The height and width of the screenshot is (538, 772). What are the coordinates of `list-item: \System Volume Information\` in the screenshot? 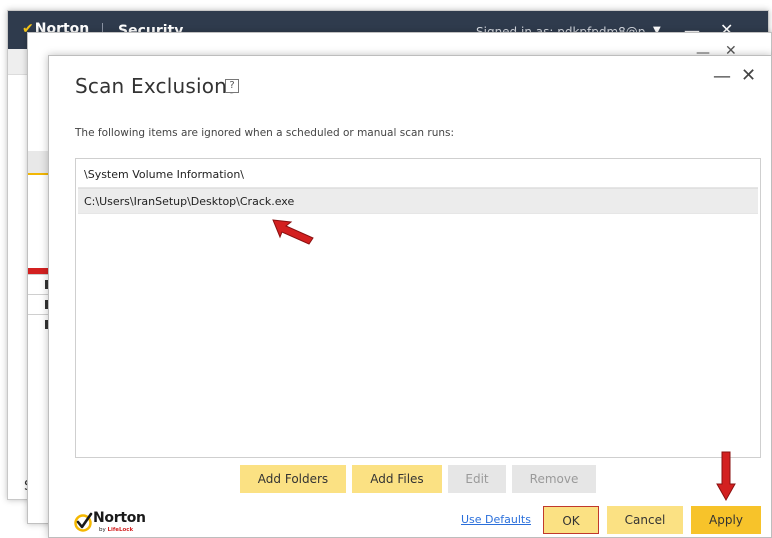 It's located at (418, 175).